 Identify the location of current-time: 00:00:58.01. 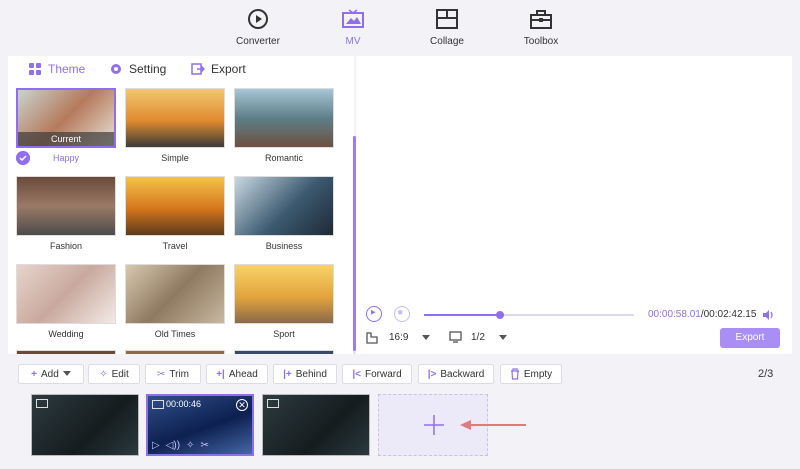
(674, 314).